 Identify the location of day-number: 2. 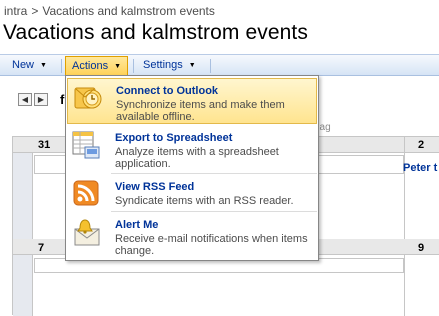
(421, 145).